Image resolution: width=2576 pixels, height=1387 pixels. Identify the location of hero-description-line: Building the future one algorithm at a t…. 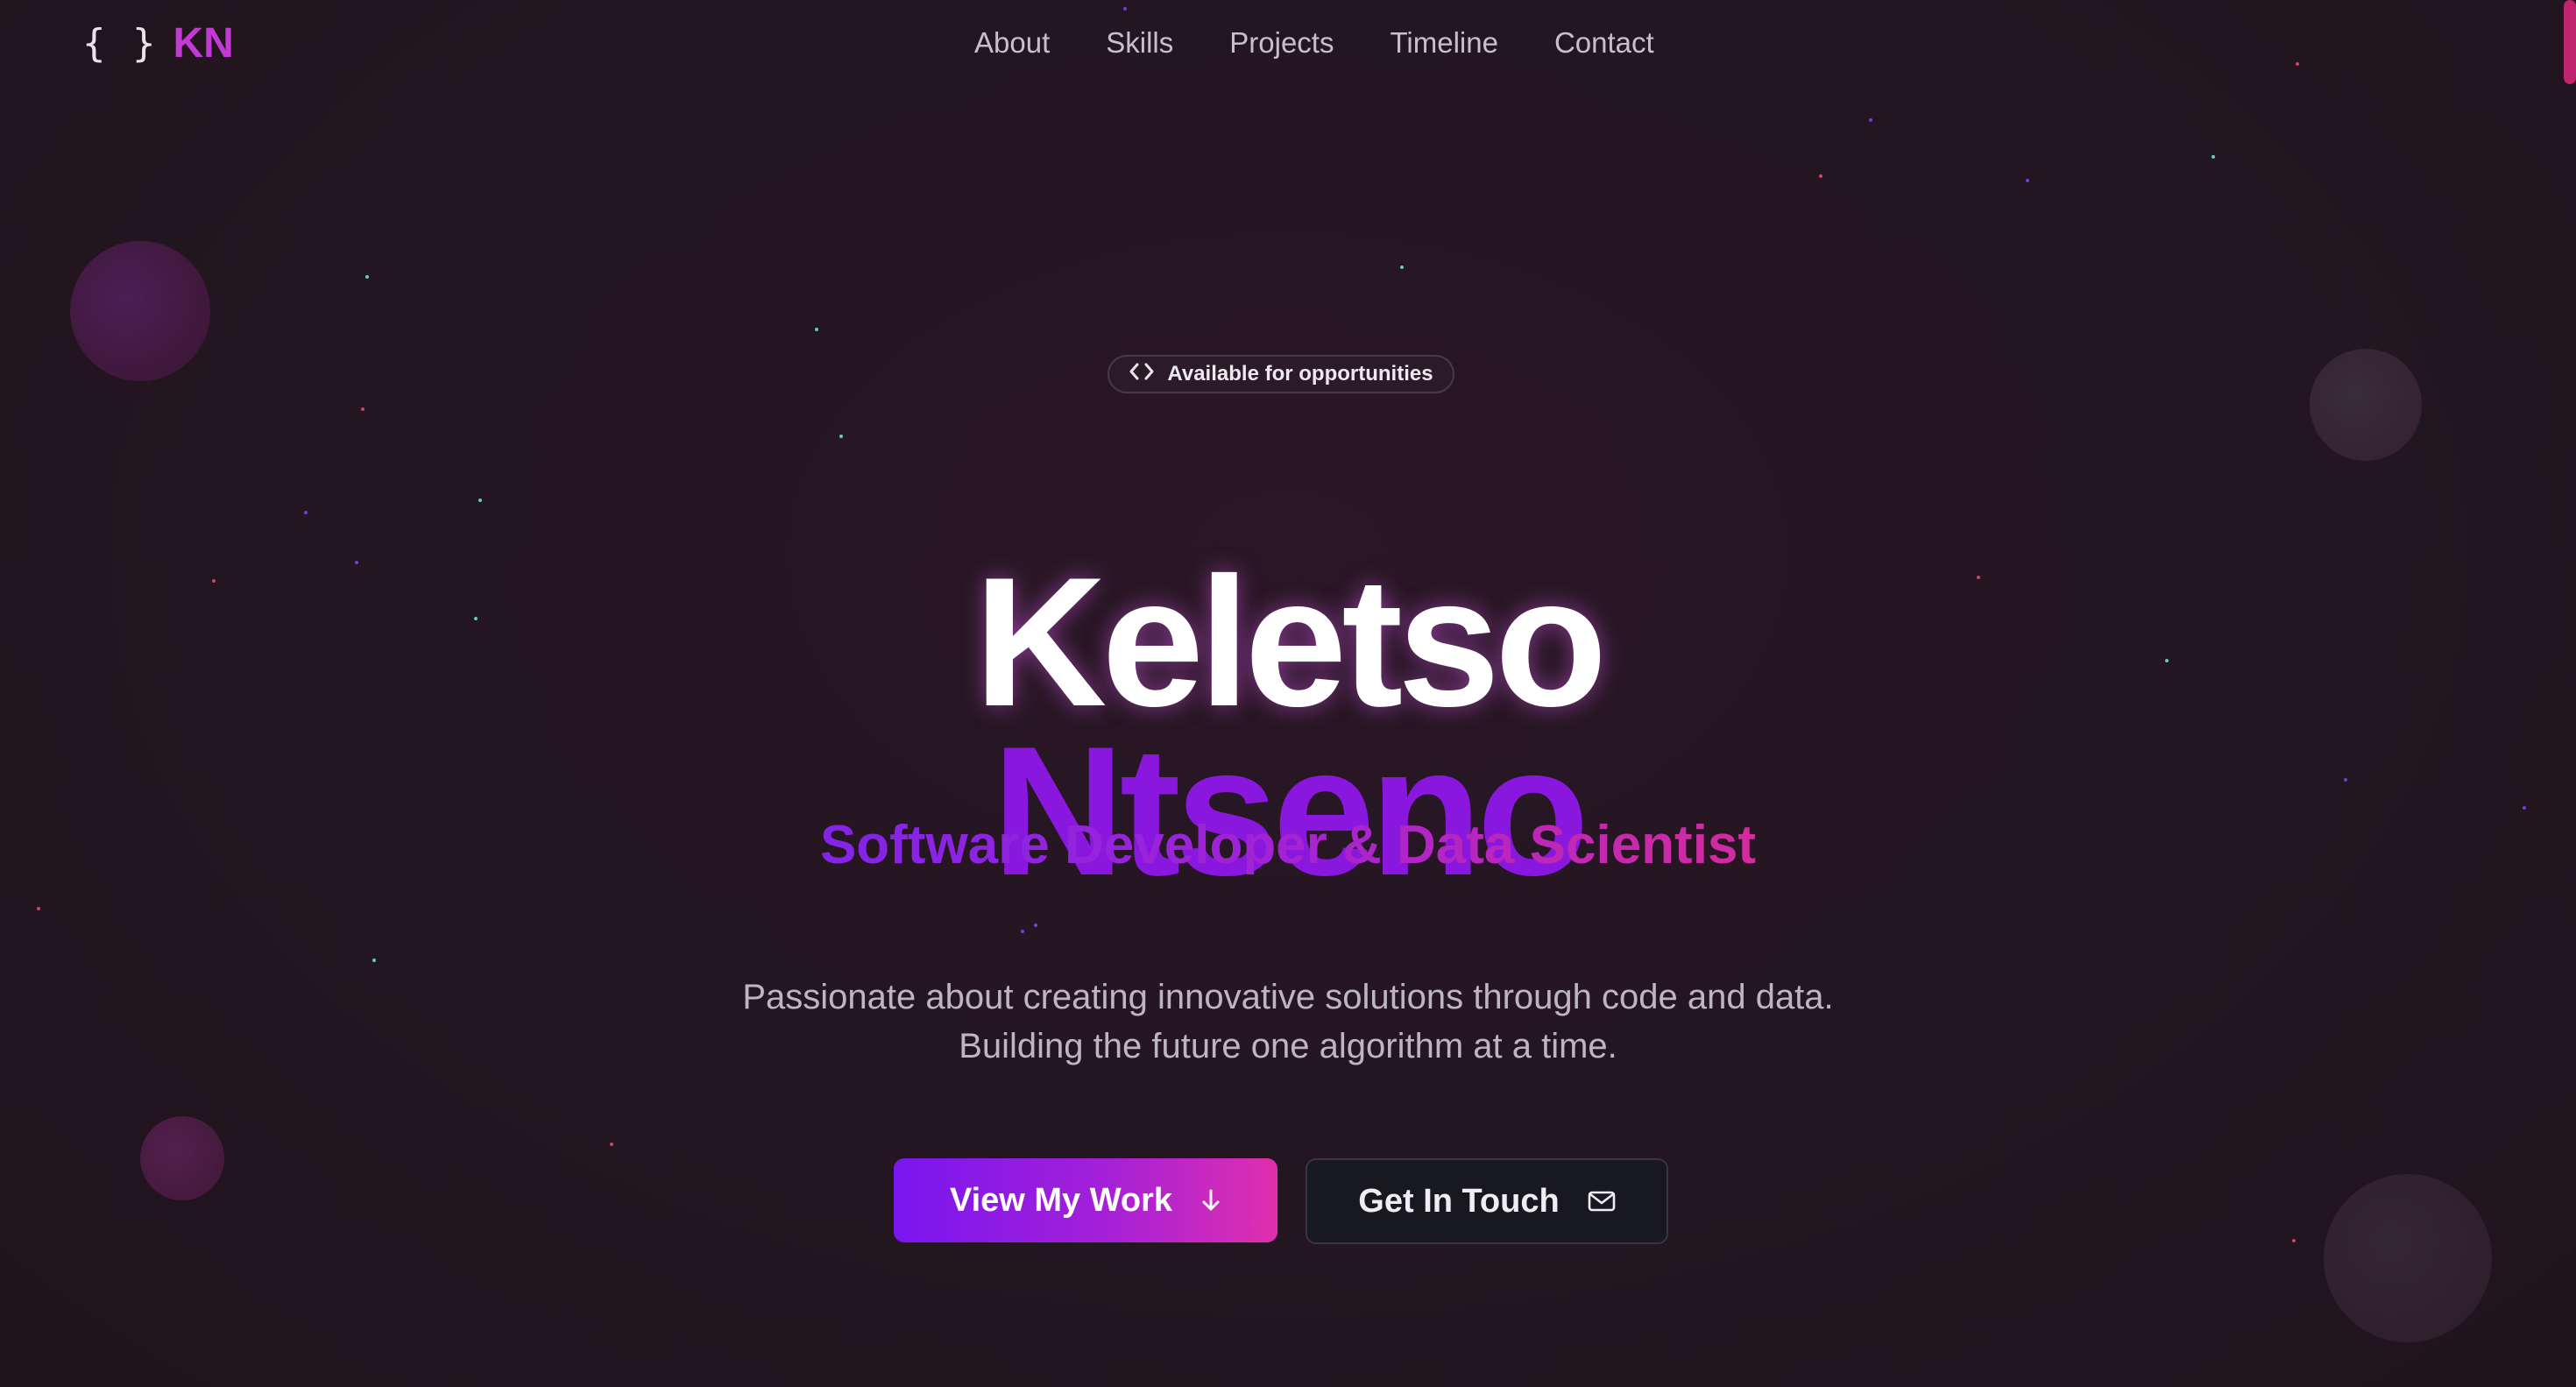
(1288, 1046).